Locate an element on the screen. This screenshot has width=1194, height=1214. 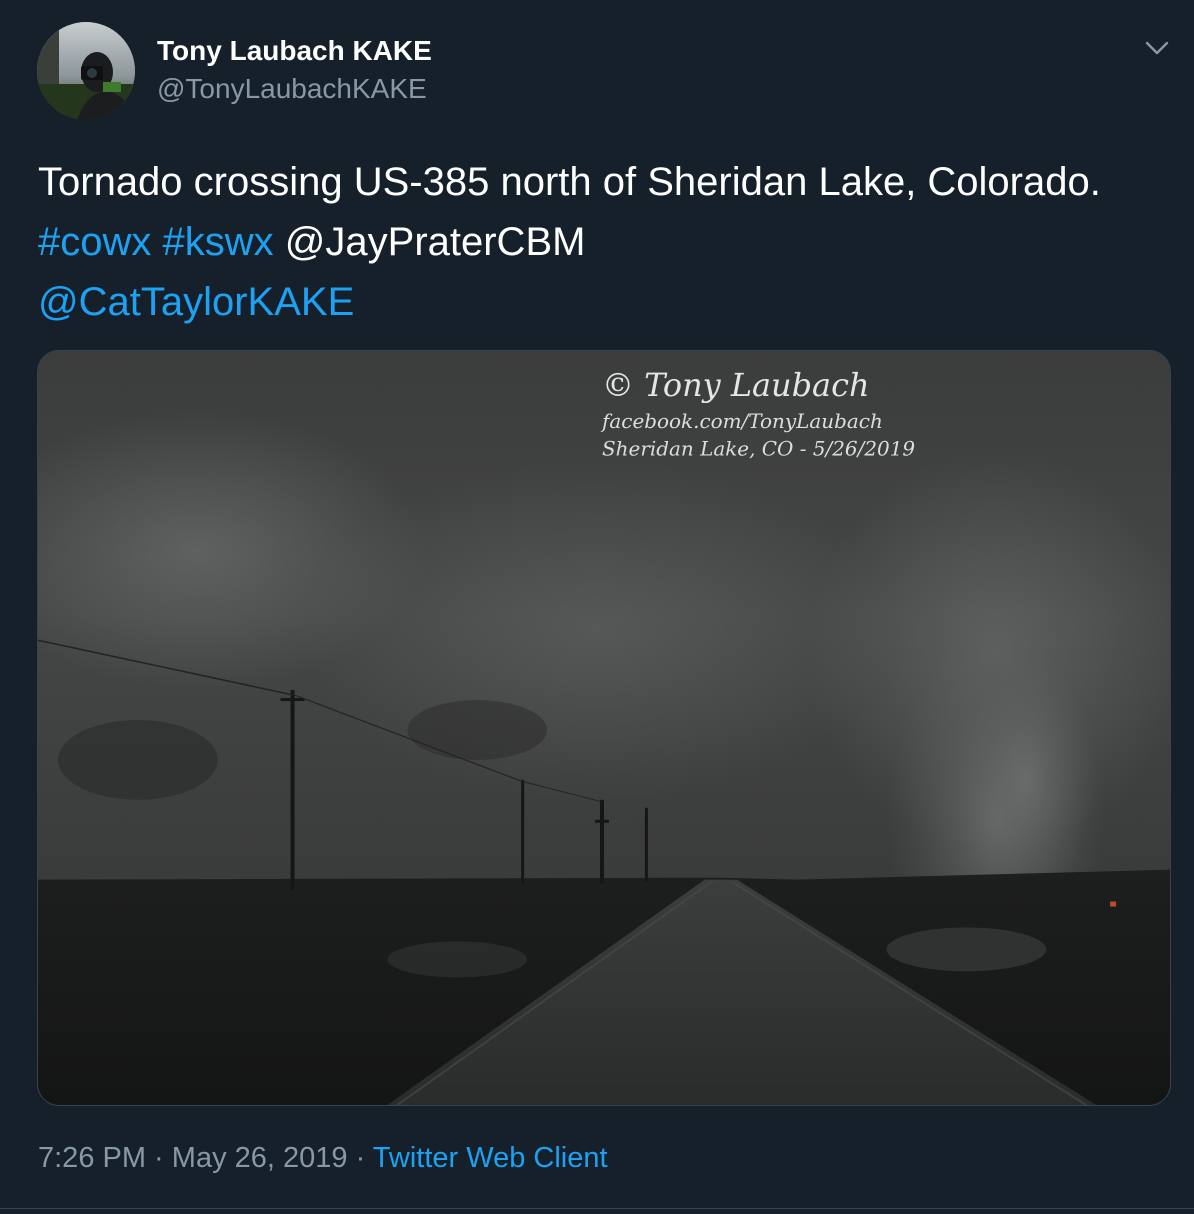
hashtag-kswx: #kswx is located at coordinates (218, 242).